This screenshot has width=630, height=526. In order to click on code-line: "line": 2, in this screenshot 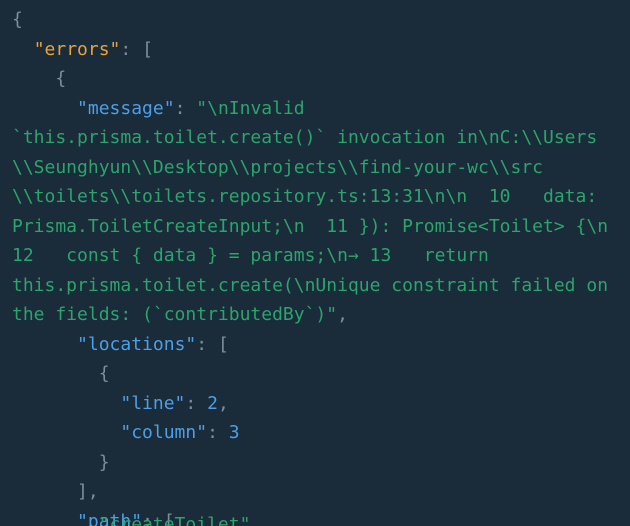, I will do `click(315, 404)`.